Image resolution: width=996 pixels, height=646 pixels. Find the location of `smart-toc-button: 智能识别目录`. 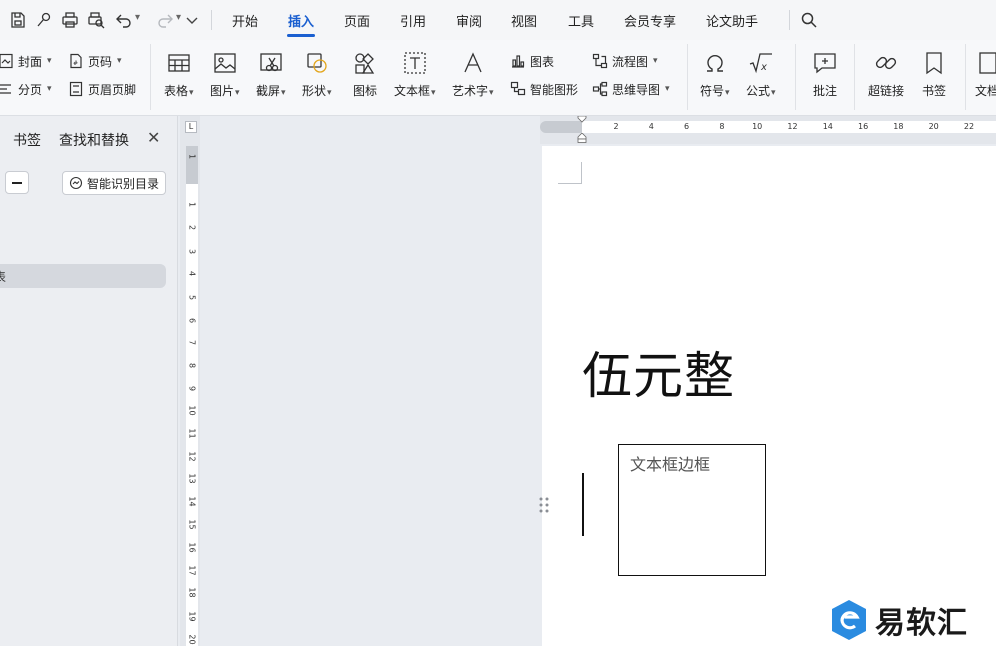

smart-toc-button: 智能识别目录 is located at coordinates (114, 183).